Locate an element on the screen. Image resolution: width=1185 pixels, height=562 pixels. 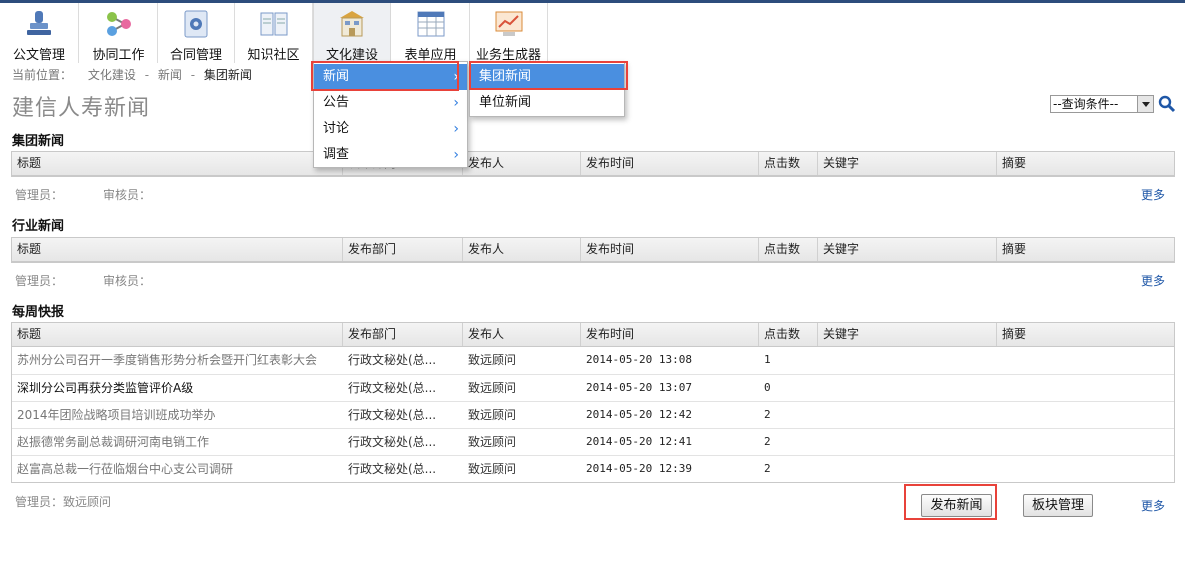
menu-item-label: 公告 is located at coordinates (336, 102).